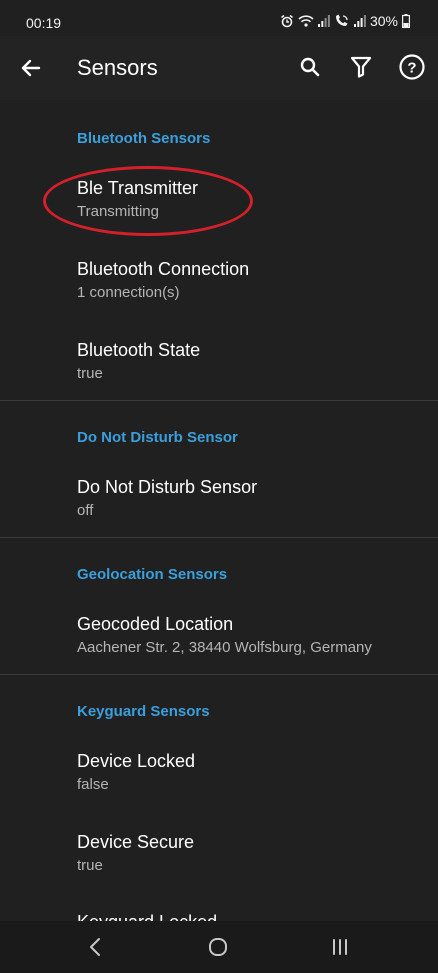 This screenshot has height=973, width=438. What do you see at coordinates (155, 624) in the screenshot?
I see `list-item-title: Geocoded Location` at bounding box center [155, 624].